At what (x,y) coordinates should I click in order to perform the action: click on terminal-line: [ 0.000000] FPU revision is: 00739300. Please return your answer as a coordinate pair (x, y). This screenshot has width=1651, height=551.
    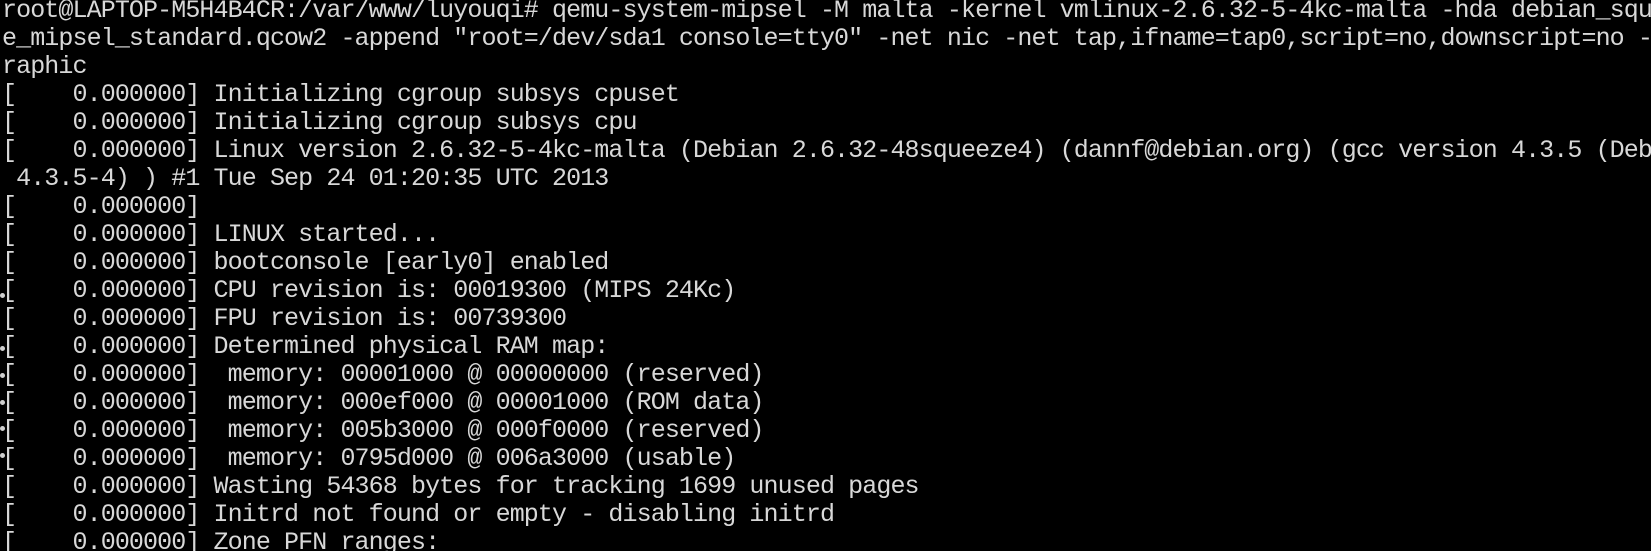
    Looking at the image, I should click on (284, 318).